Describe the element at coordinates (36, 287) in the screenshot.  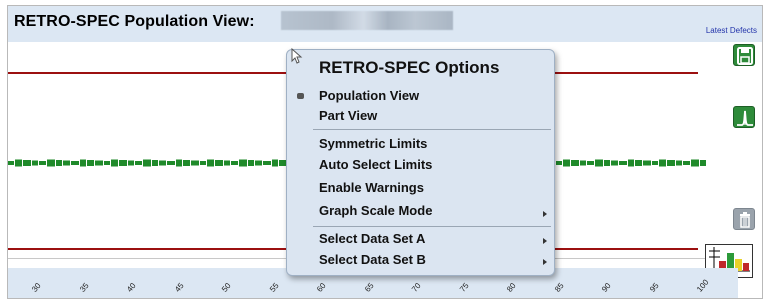
I see `x-tick-label: 30` at that location.